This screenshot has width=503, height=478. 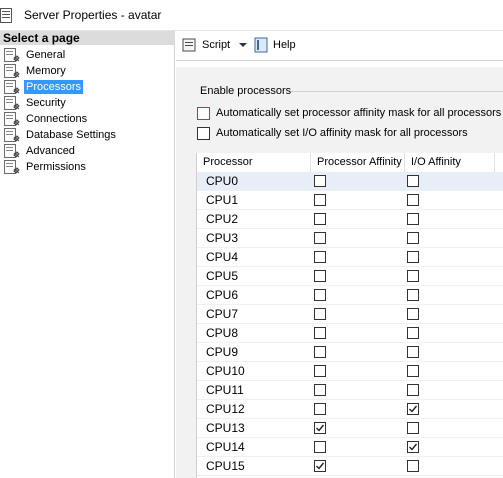 I want to click on sidebar-item-database-settings: Database Settings, so click(x=87, y=135).